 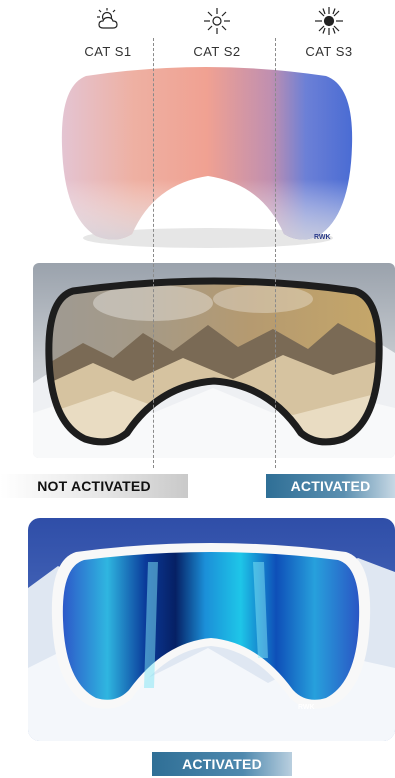 What do you see at coordinates (329, 21) in the screenshot?
I see `bright-sun-icon` at bounding box center [329, 21].